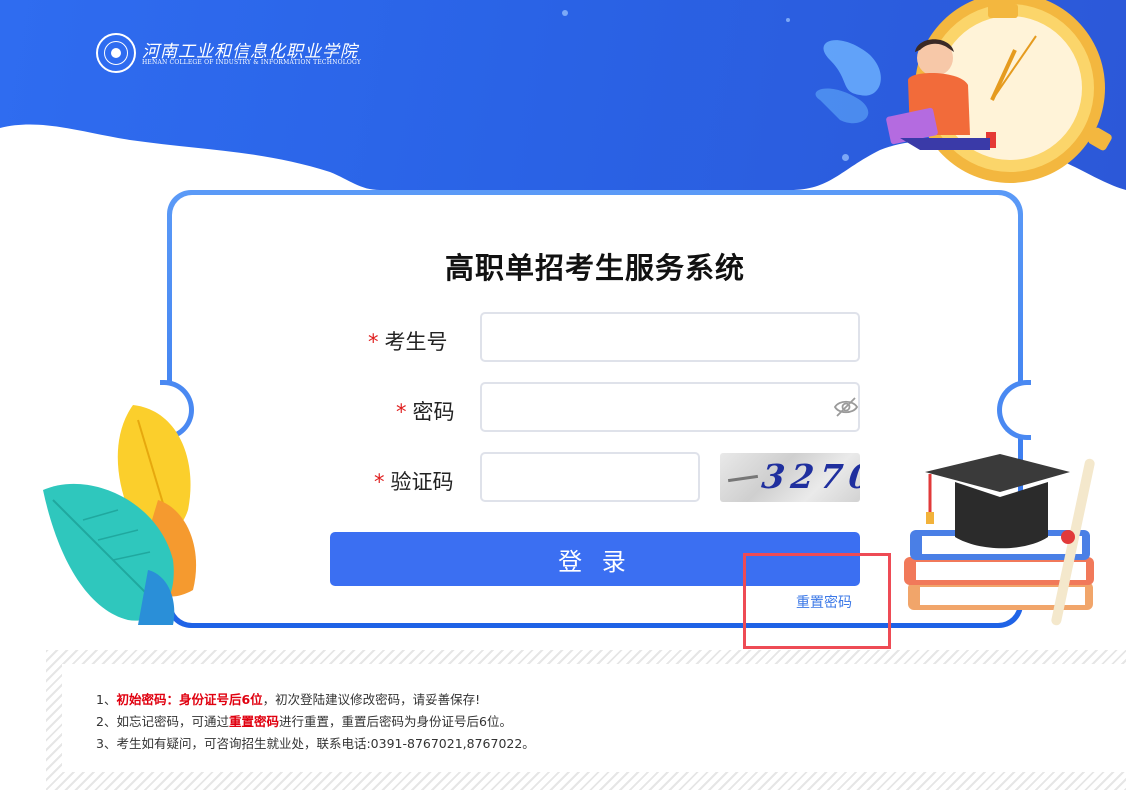 The width and height of the screenshot is (1126, 805). Describe the element at coordinates (416, 342) in the screenshot. I see `student-id-label-text: 考生号` at that location.